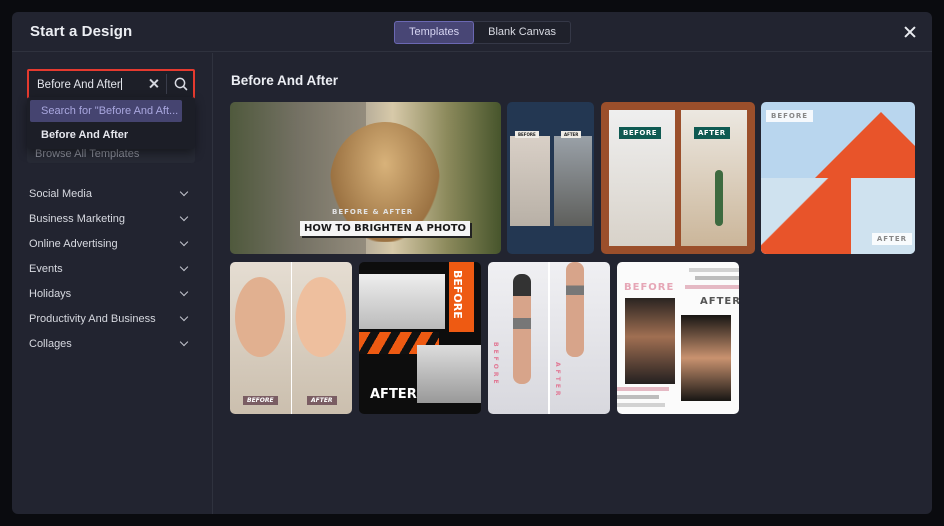  What do you see at coordinates (678, 178) in the screenshot?
I see `template-card-boho-interior: BEFORE AFTER` at bounding box center [678, 178].